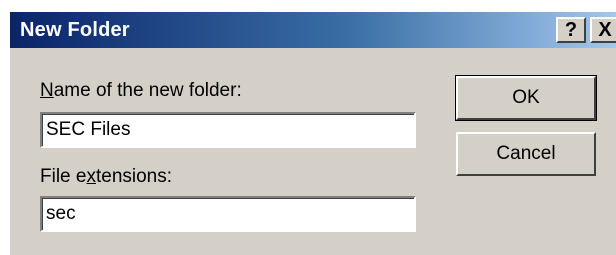 This screenshot has width=616, height=255. What do you see at coordinates (147, 90) in the screenshot?
I see `folder-name-label-text: ame of the new folder:` at bounding box center [147, 90].